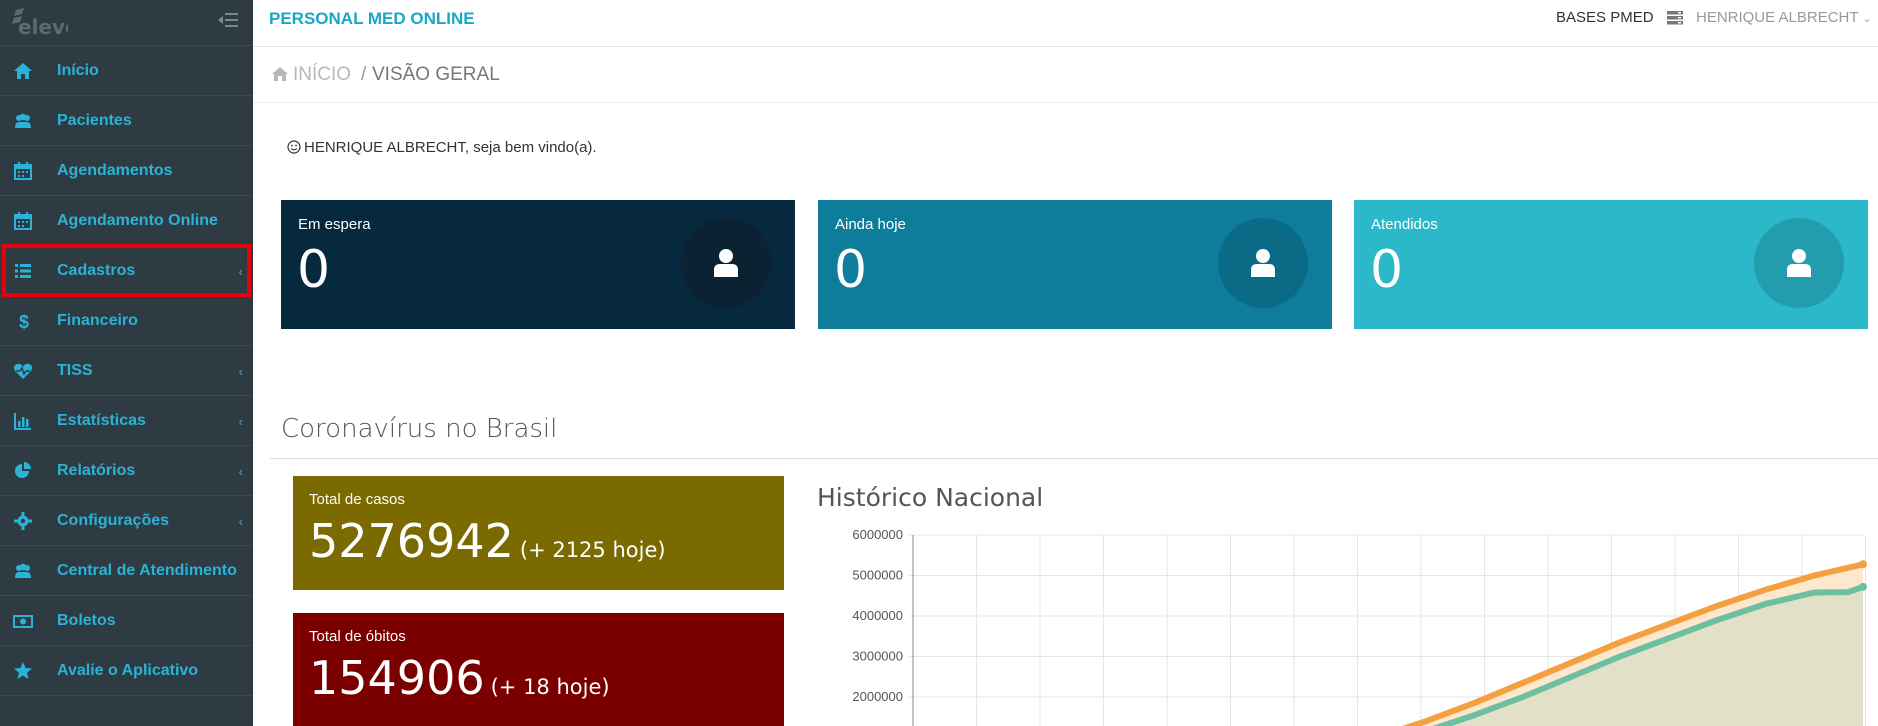  What do you see at coordinates (372, 19) in the screenshot?
I see `app-title: PERSONAL MED ONLINE` at bounding box center [372, 19].